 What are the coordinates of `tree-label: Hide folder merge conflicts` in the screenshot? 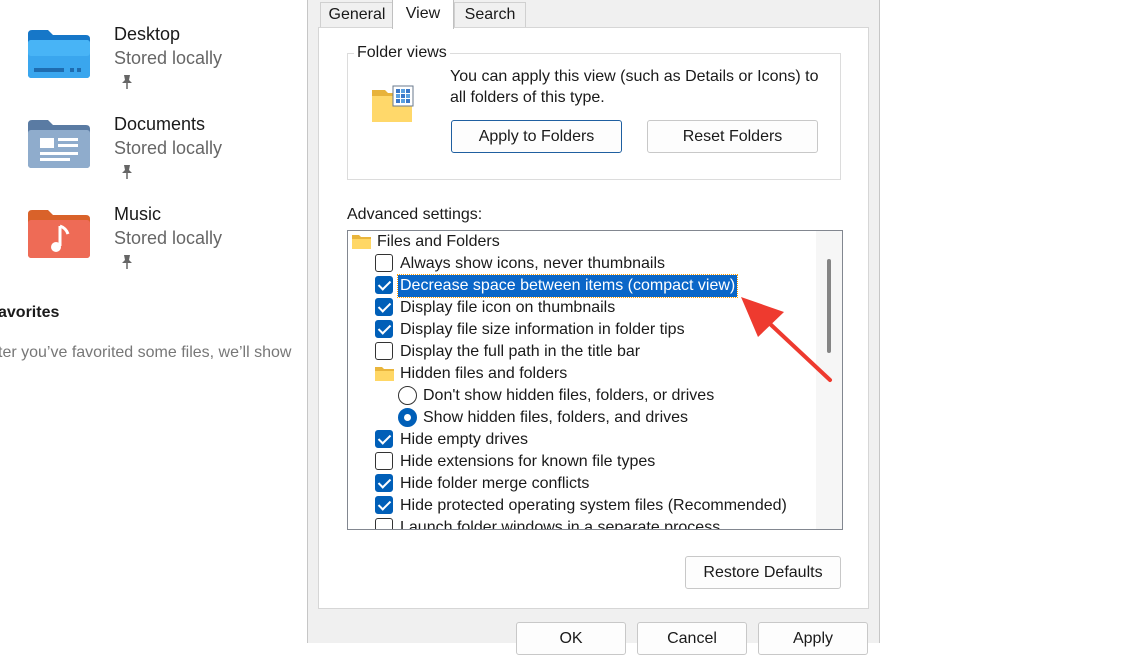 It's located at (495, 483).